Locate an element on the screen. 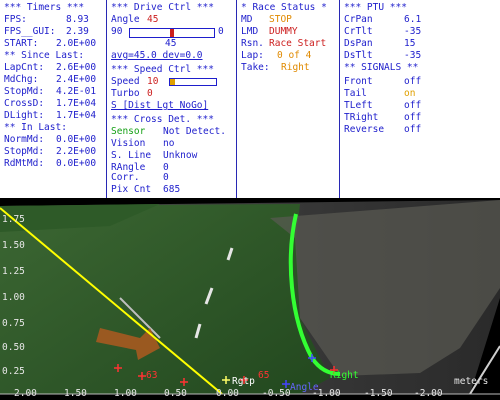 The width and height of the screenshot is (500, 400). x-tick-label: 0.00 is located at coordinates (227, 393).